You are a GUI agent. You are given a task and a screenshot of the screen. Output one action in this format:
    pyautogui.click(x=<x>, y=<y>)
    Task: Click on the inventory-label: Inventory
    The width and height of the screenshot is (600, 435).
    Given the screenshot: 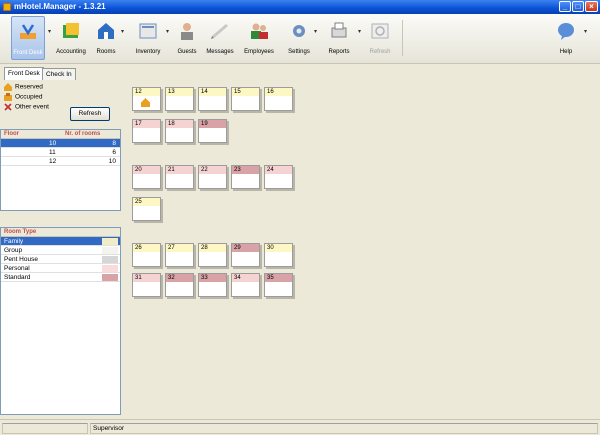 What is the action you would take?
    pyautogui.click(x=148, y=52)
    